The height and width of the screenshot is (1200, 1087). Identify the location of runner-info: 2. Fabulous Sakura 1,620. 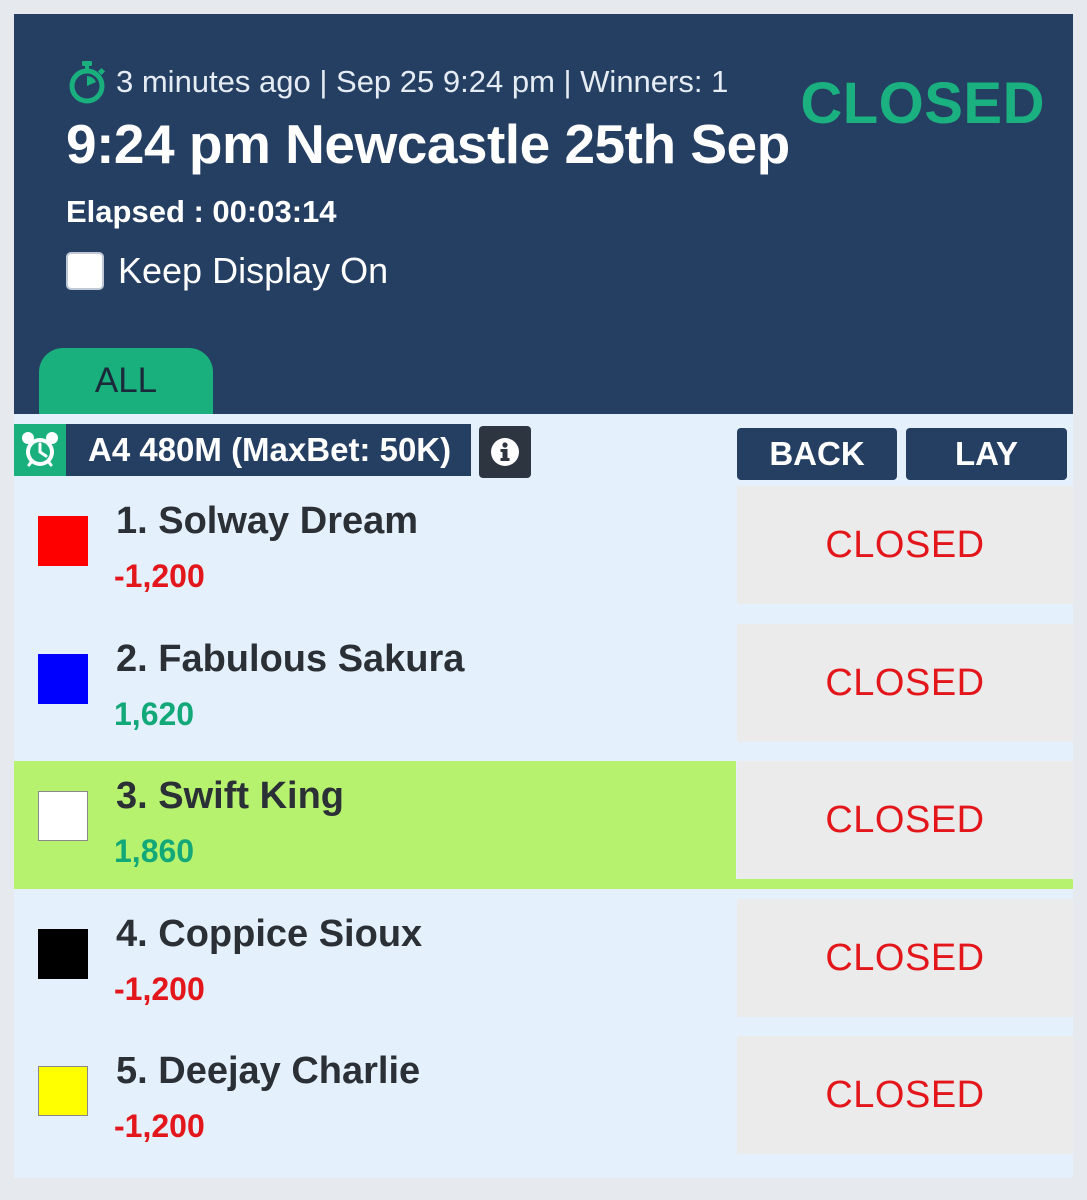
(375, 688).